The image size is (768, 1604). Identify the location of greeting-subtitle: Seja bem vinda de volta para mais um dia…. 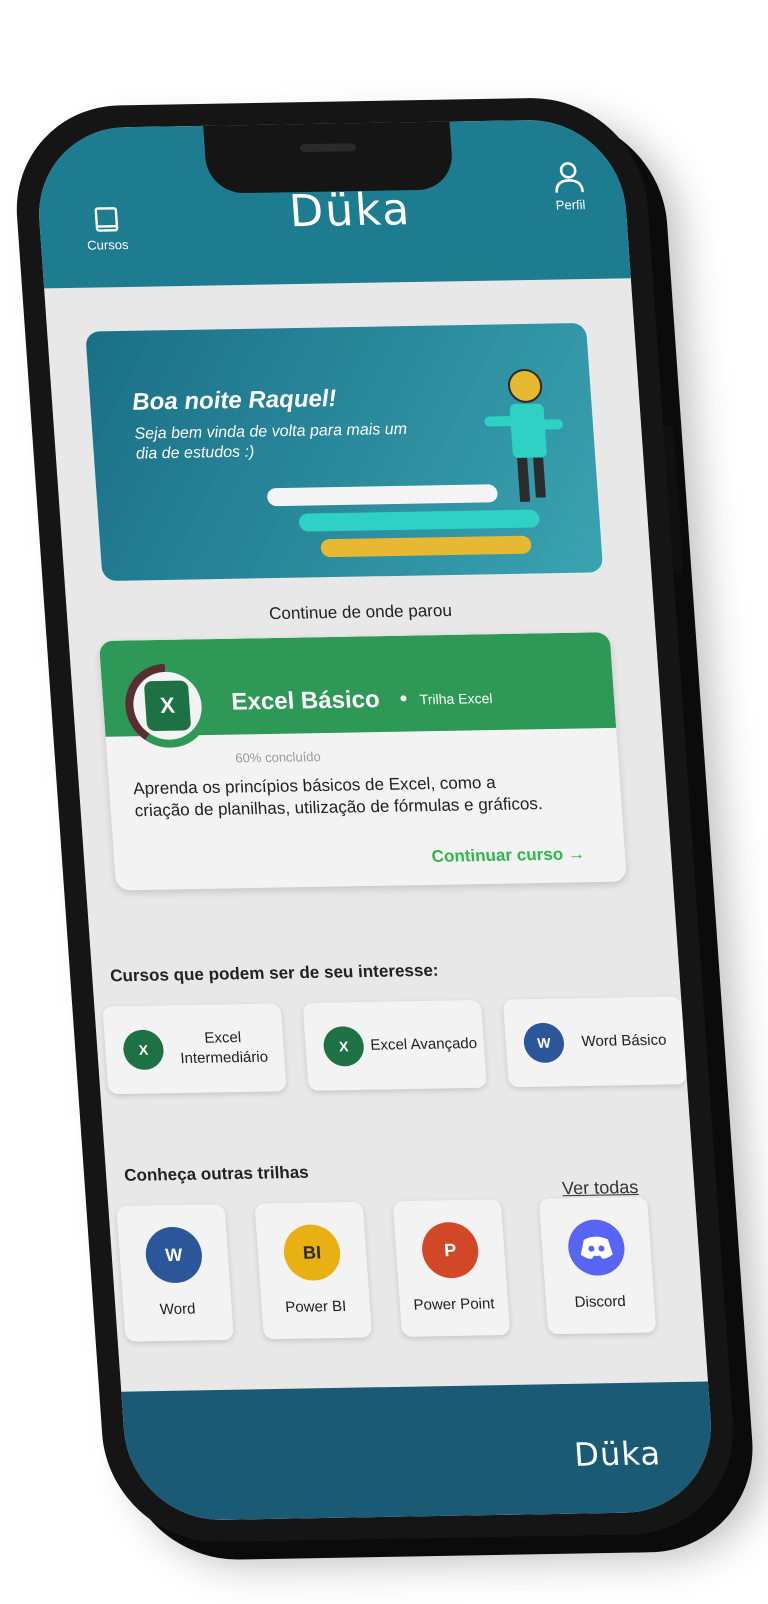
(270, 441).